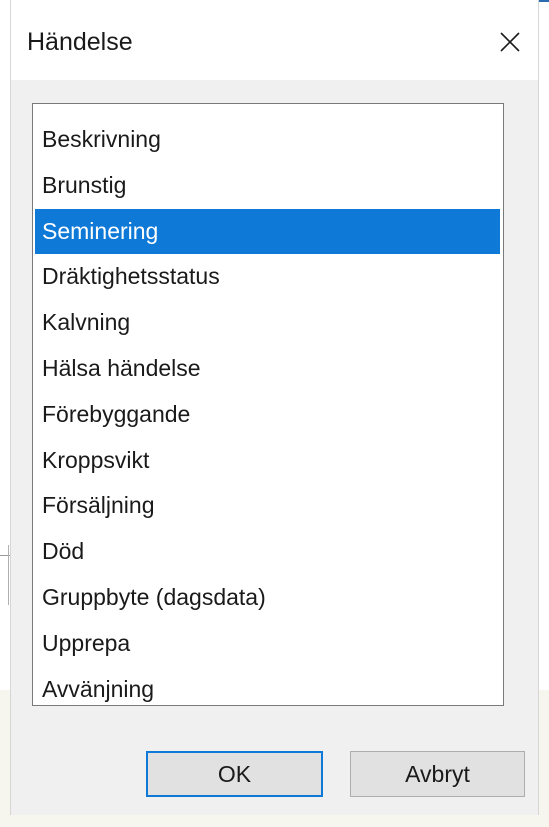  I want to click on list-item-brunstig: Brunstig, so click(268, 186).